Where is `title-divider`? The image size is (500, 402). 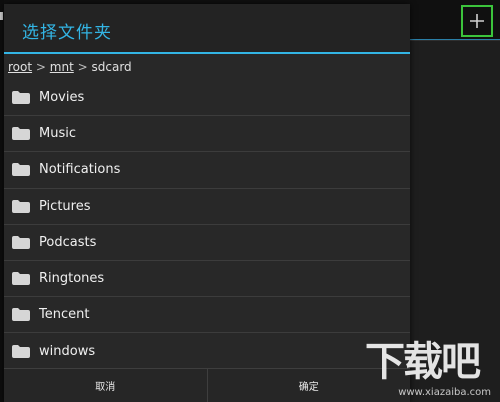
title-divider is located at coordinates (207, 53).